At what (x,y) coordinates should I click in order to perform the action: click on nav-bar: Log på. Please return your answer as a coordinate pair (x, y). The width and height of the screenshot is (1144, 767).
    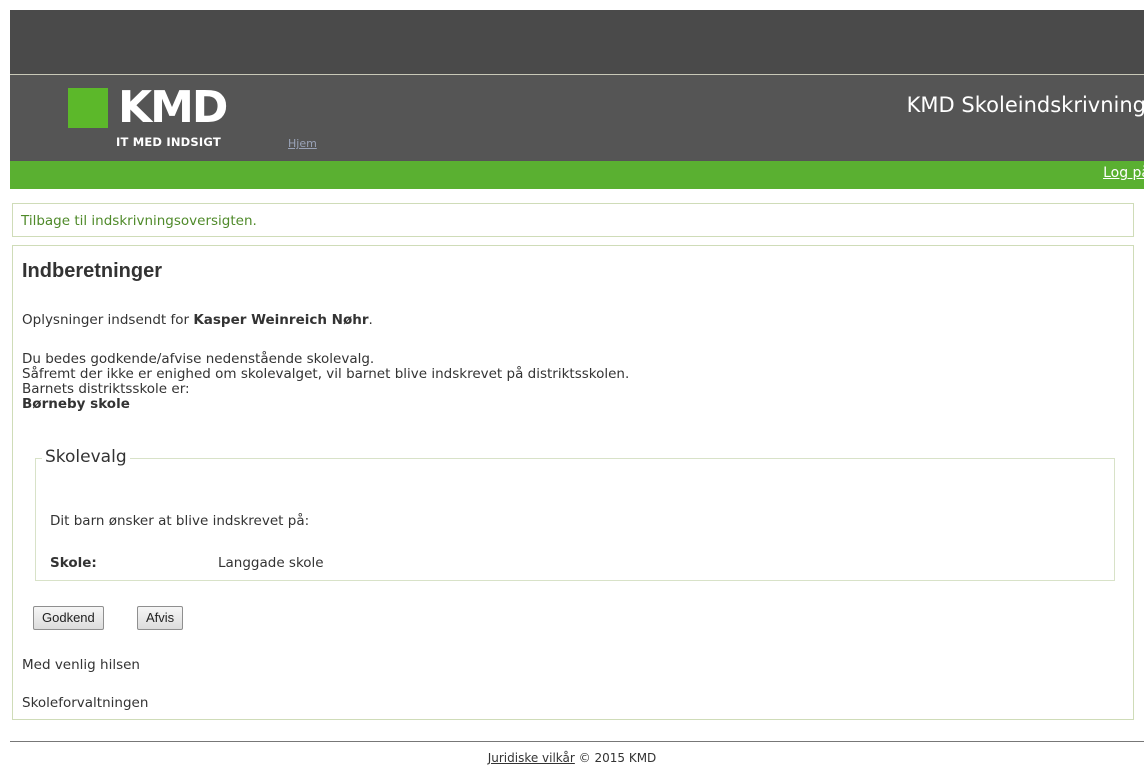
    Looking at the image, I should click on (577, 175).